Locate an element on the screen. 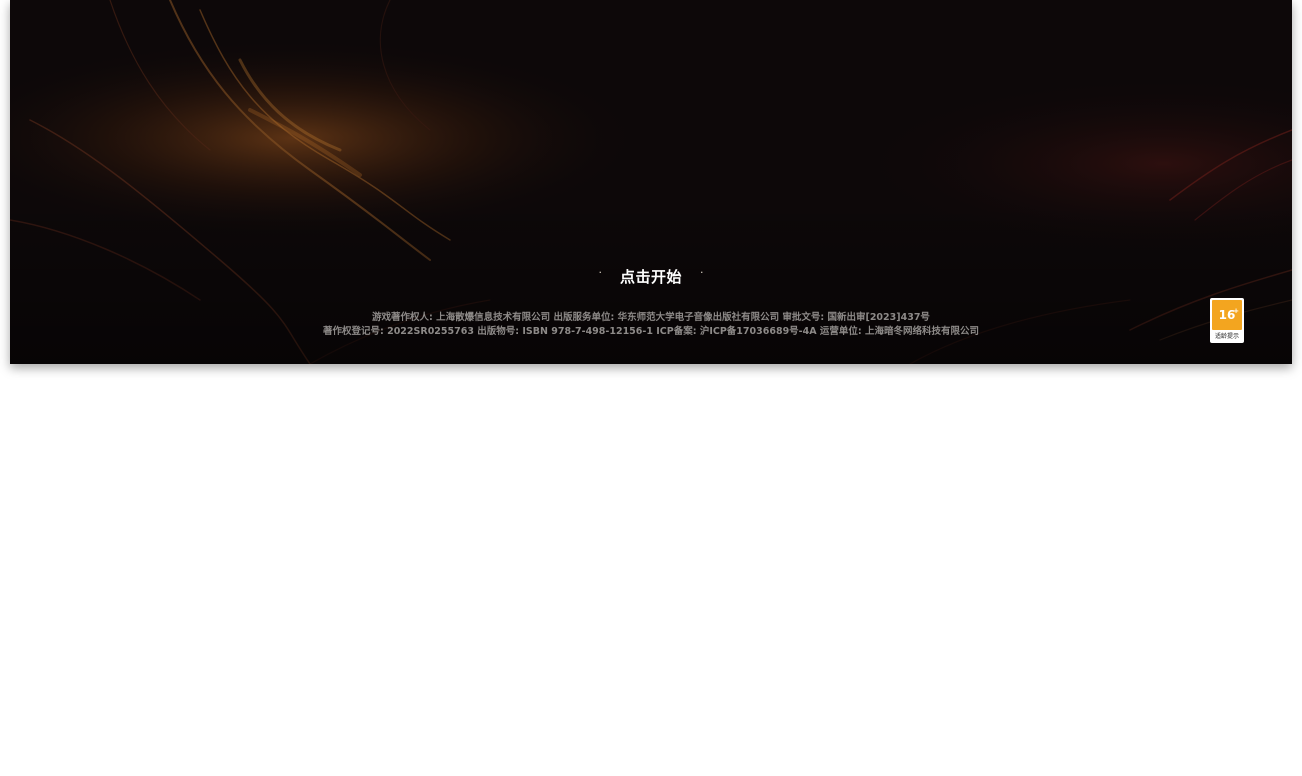 The height and width of the screenshot is (776, 1302). age-rating-caption: 适龄提示 is located at coordinates (1226, 336).